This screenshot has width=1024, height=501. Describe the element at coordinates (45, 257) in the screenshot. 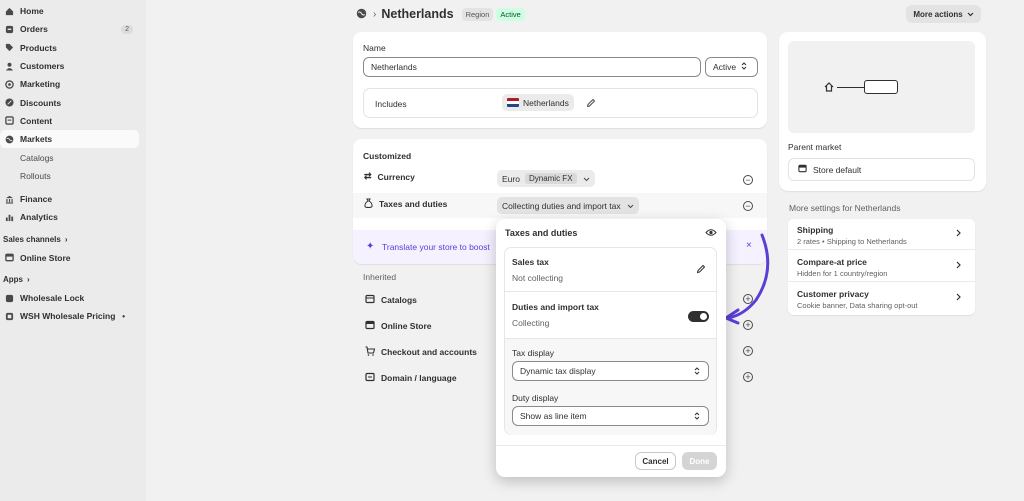

I see `sidebar-item-label: Online Store` at that location.